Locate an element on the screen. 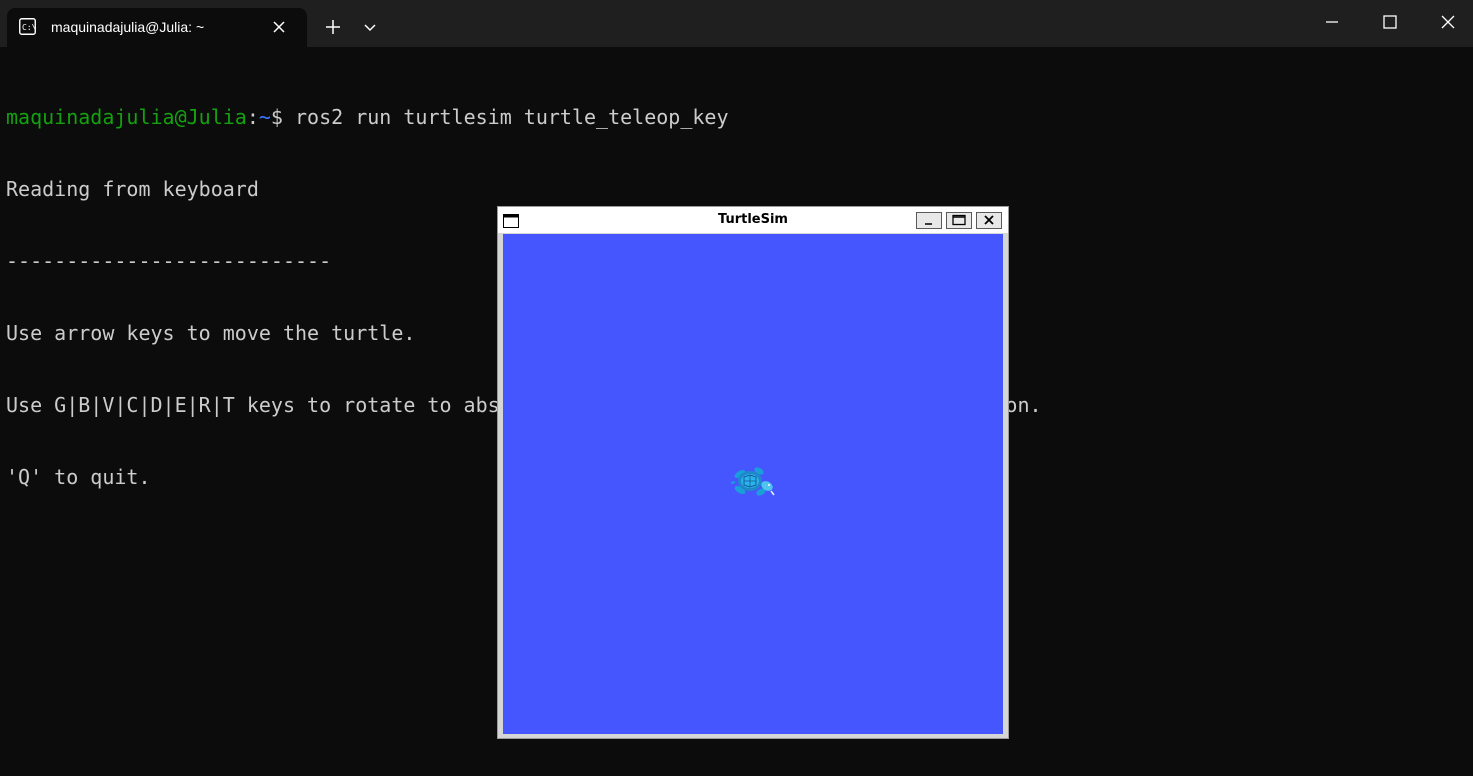 The image size is (1473, 776). terminal-icon: C:\ is located at coordinates (28, 26).